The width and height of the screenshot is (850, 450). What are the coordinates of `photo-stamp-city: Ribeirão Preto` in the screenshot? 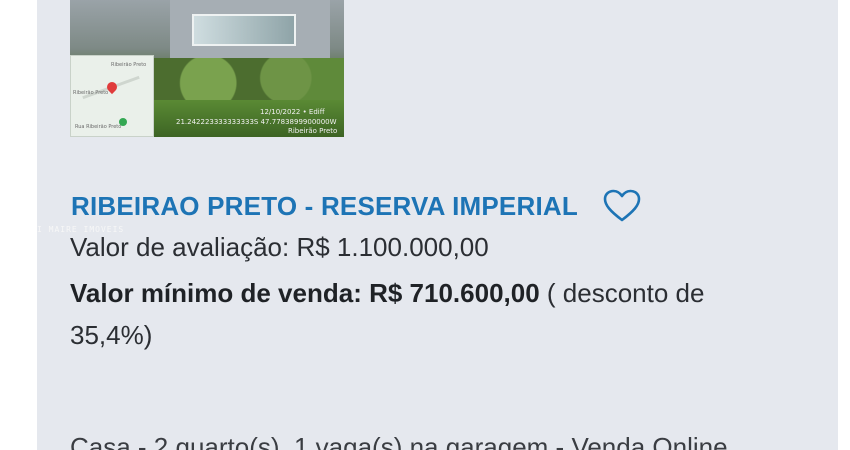 It's located at (313, 131).